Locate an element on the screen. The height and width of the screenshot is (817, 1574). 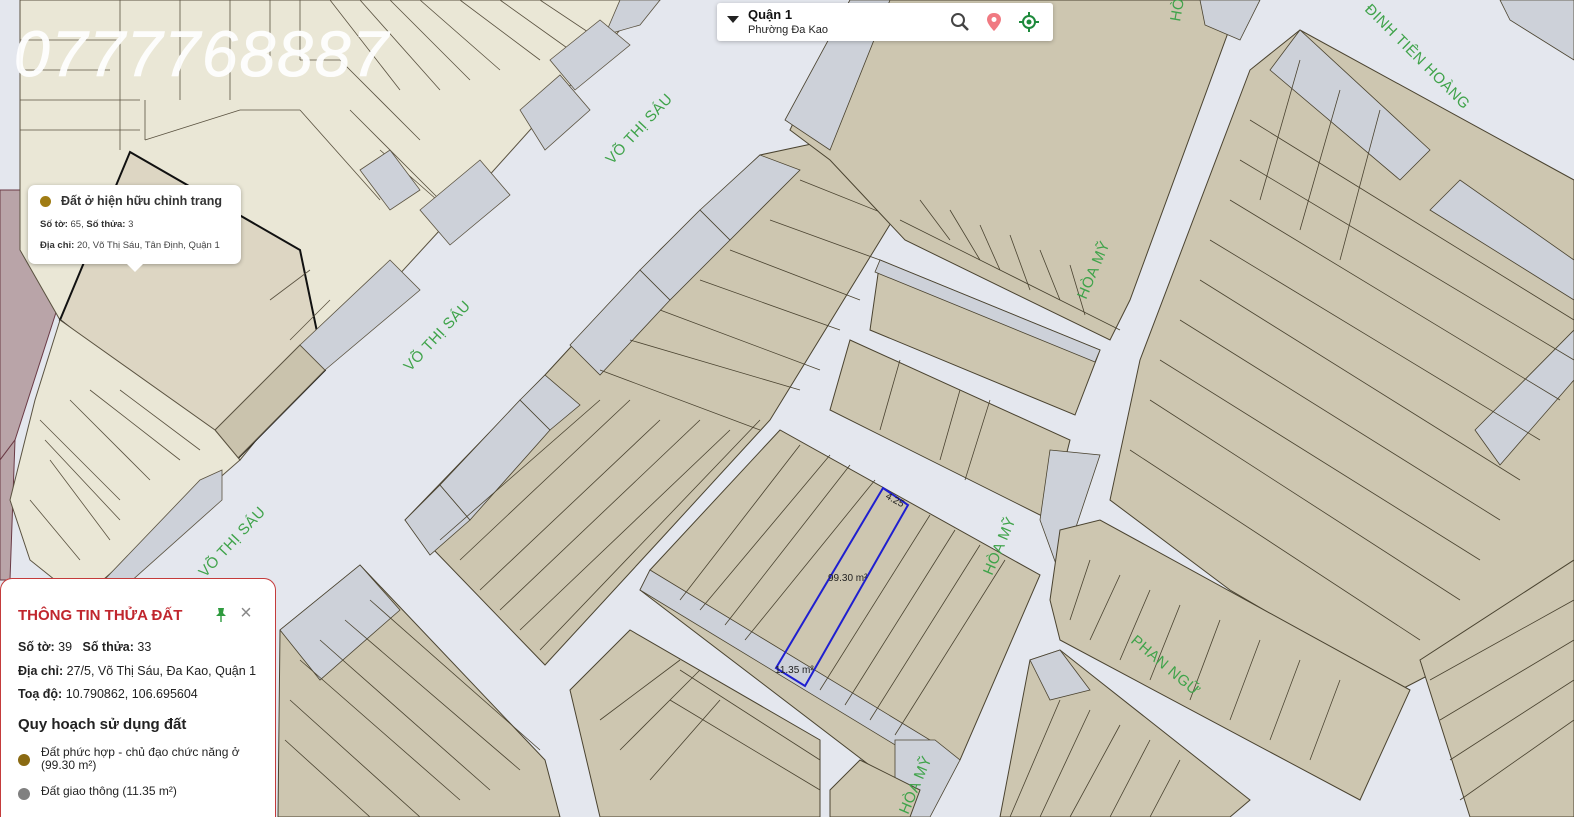
parcel-area-label: 99.30 m² is located at coordinates (848, 578).